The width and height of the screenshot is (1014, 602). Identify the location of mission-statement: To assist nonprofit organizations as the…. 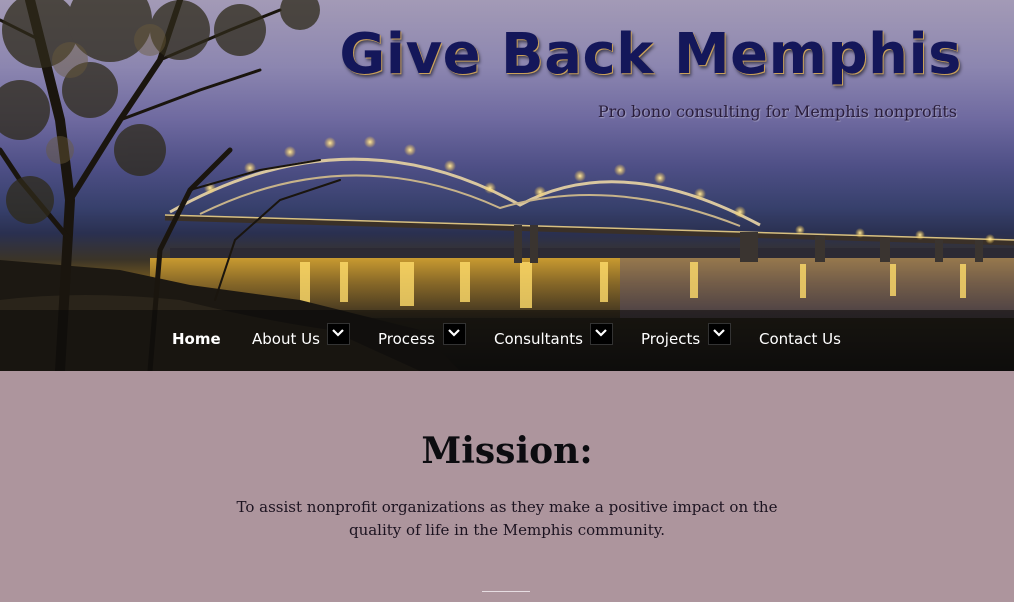
(507, 518).